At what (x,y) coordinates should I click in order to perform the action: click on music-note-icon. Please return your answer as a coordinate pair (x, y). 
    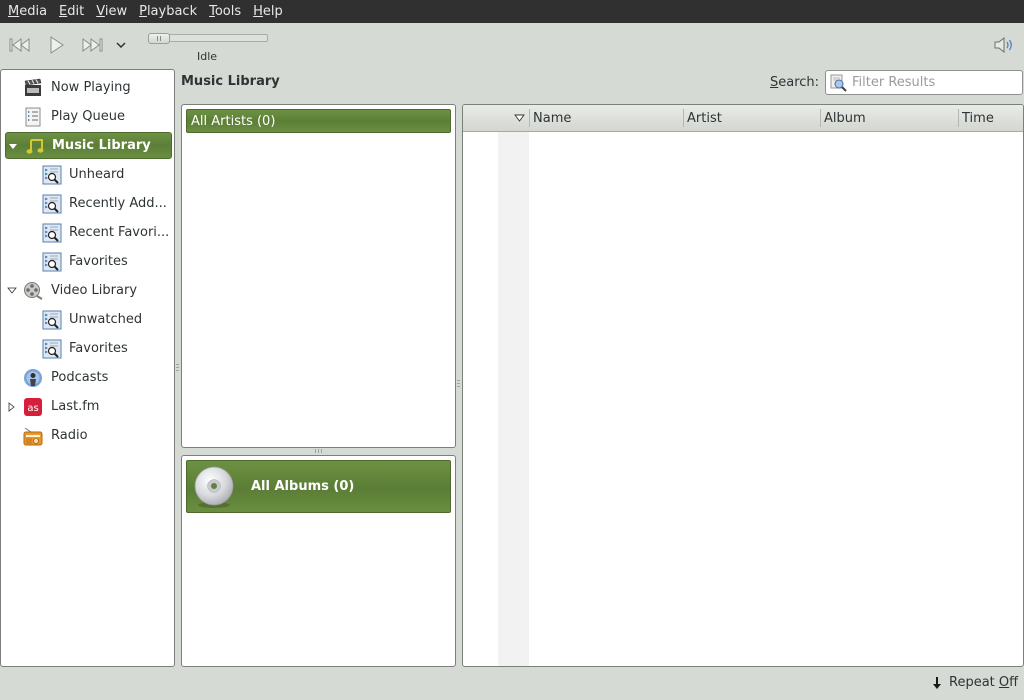
    Looking at the image, I should click on (35, 146).